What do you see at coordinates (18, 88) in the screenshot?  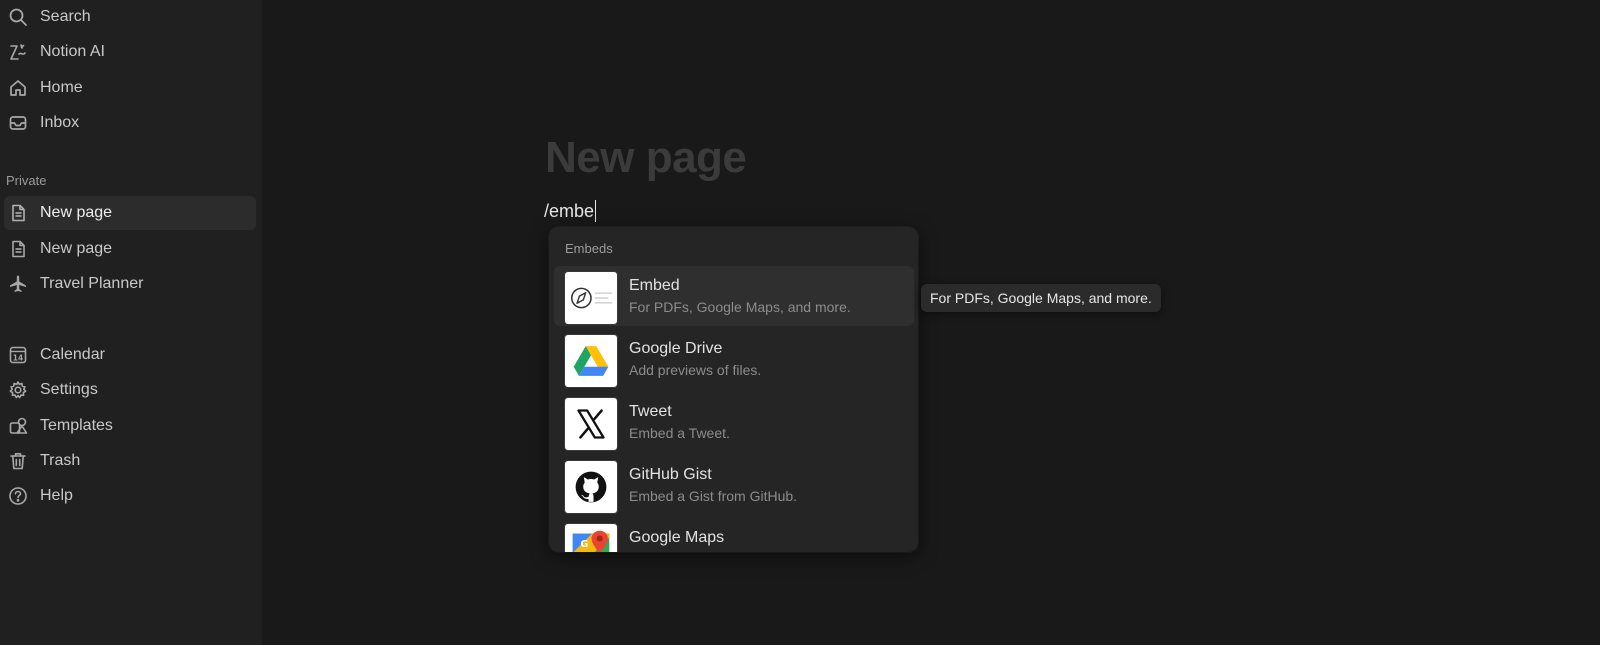 I see `home-icon` at bounding box center [18, 88].